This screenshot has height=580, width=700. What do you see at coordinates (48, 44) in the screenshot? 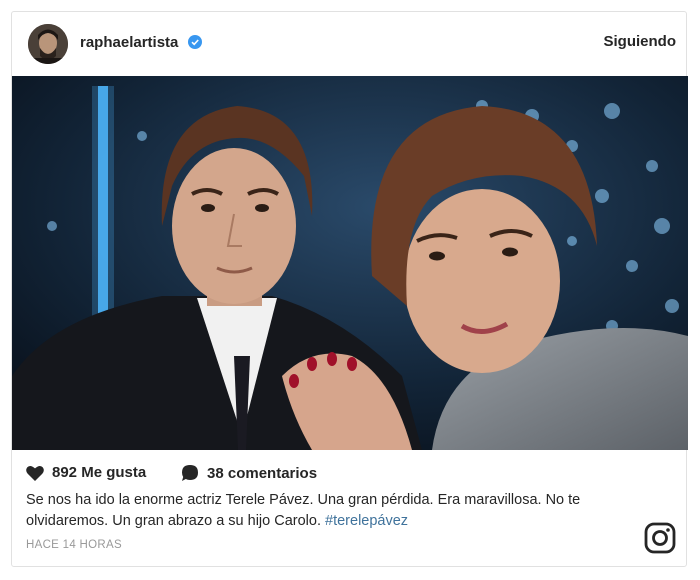
I see `avatar` at bounding box center [48, 44].